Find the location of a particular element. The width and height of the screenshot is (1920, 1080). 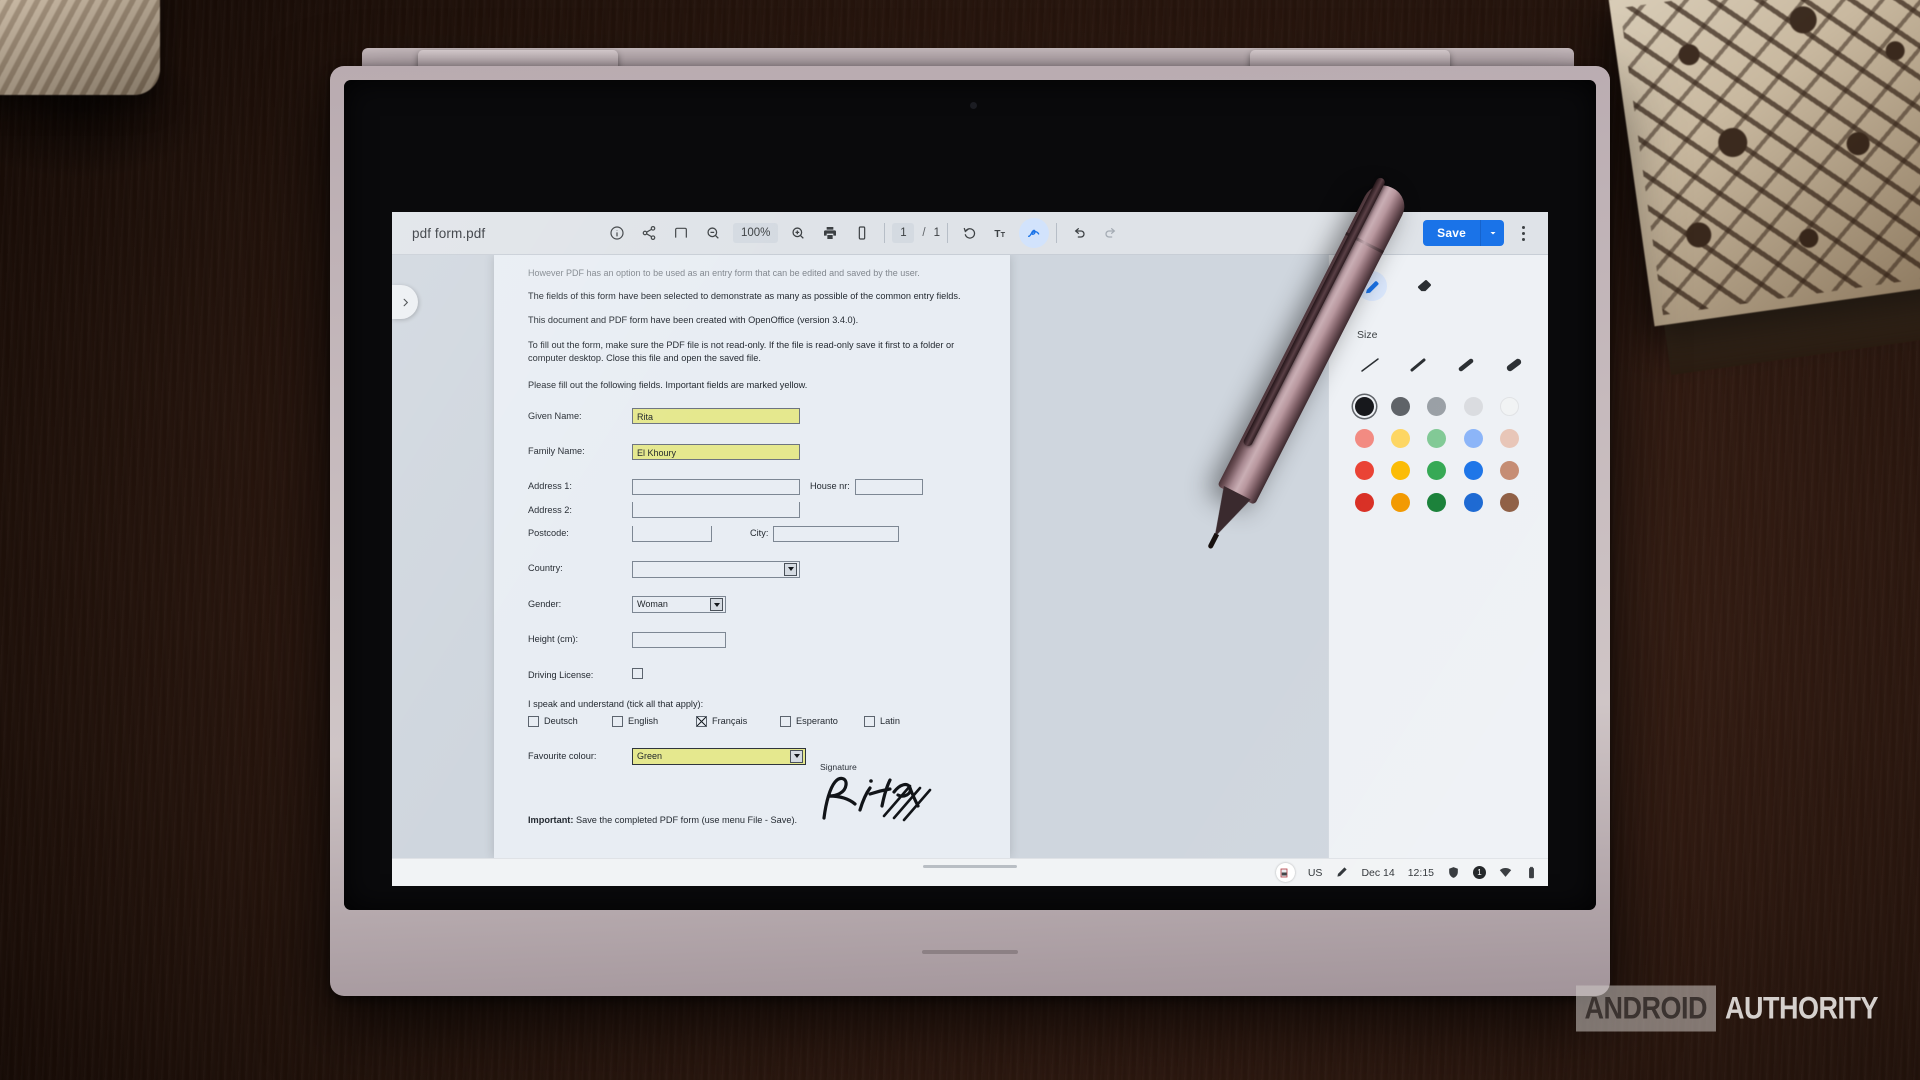

language-option-francais: Français is located at coordinates (738, 721).